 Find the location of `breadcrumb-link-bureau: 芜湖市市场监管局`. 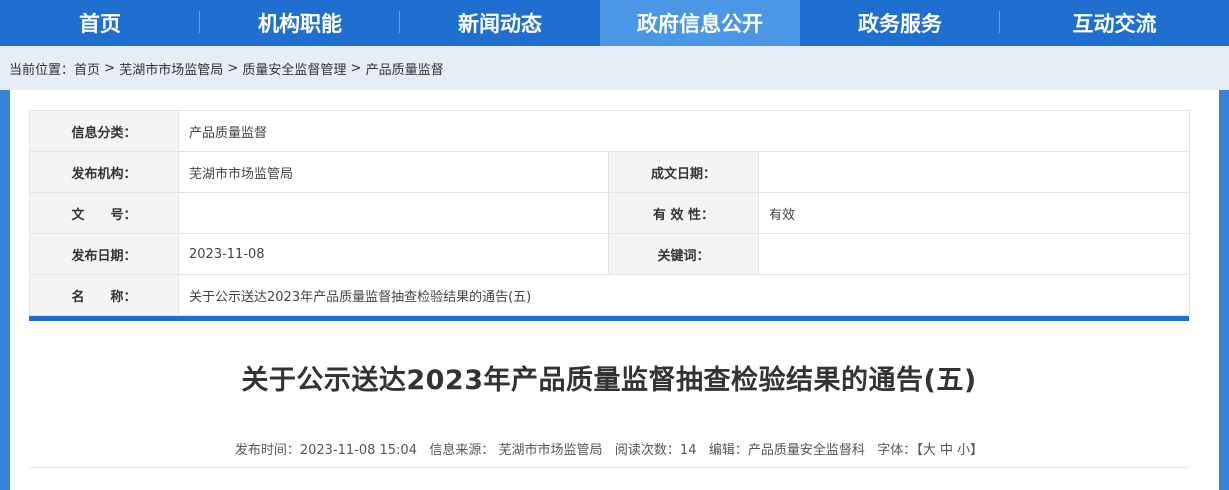

breadcrumb-link-bureau: 芜湖市市场监管局 is located at coordinates (171, 68).